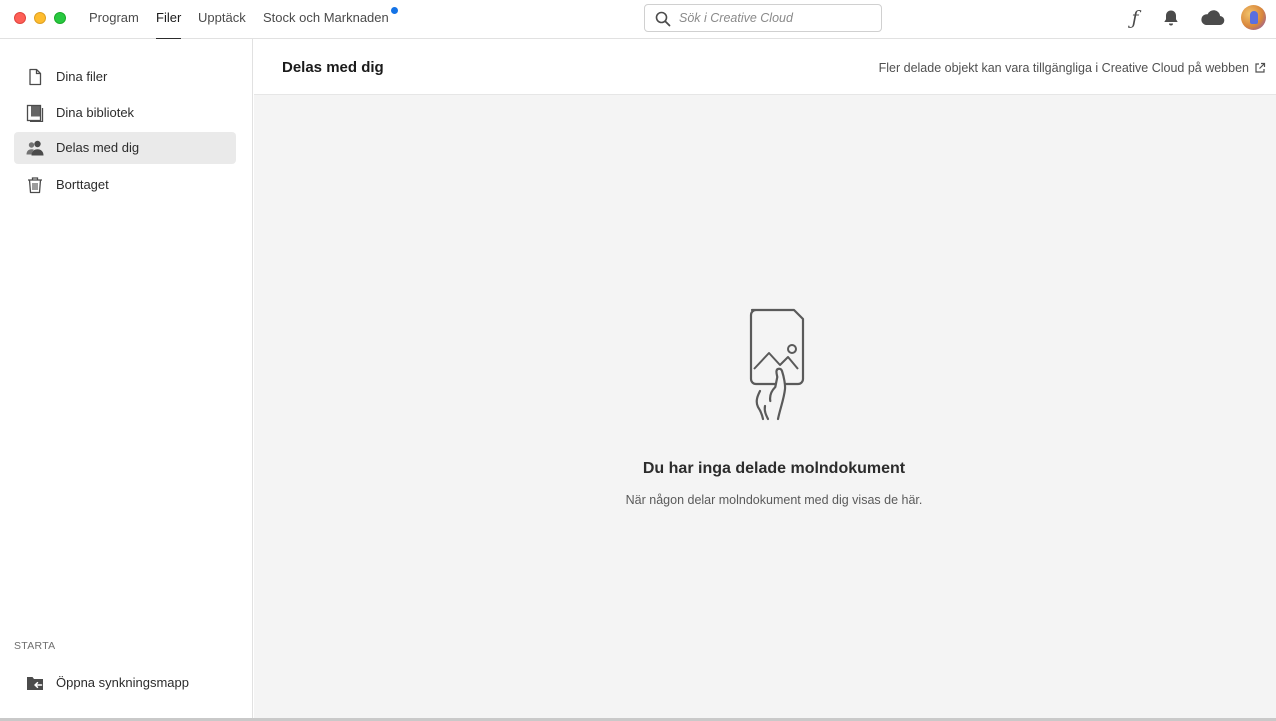 This screenshot has width=1276, height=721. I want to click on window-maximize-button, so click(60, 18).